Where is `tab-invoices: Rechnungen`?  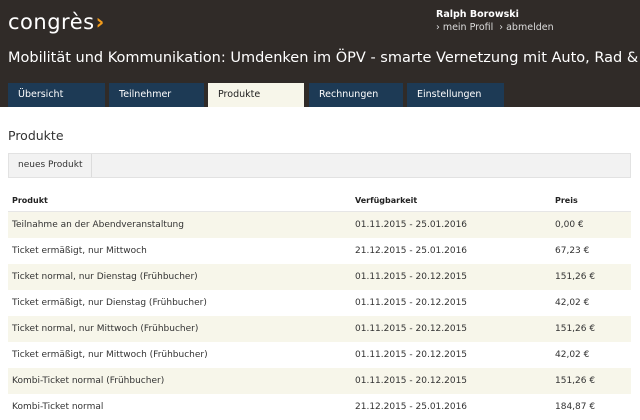 tab-invoices: Rechnungen is located at coordinates (356, 95).